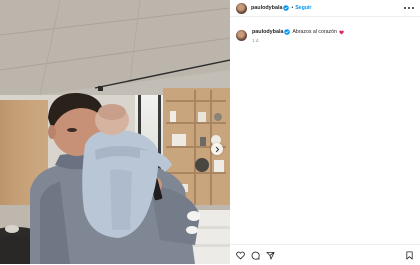 Image resolution: width=420 pixels, height=265 pixels. I want to click on share-icon, so click(270, 255).